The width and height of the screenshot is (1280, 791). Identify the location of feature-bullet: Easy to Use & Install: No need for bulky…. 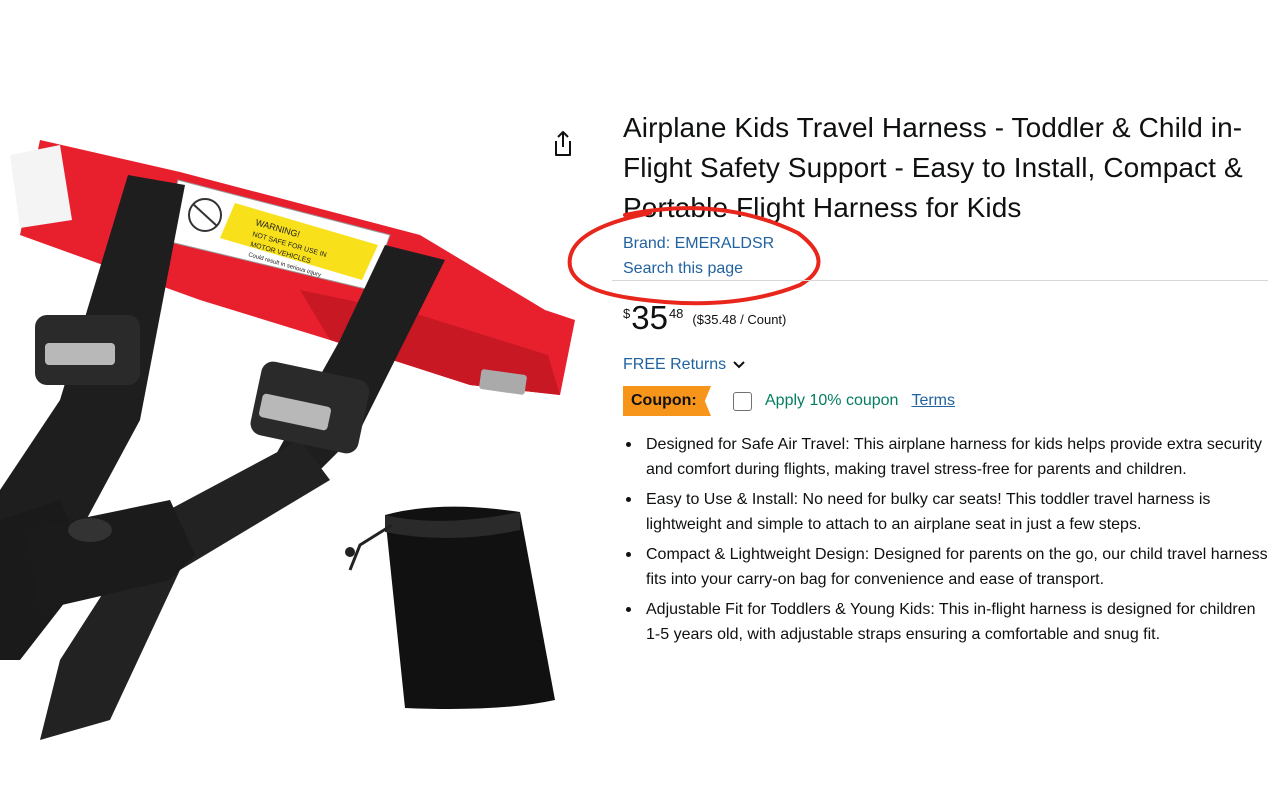
(945, 512).